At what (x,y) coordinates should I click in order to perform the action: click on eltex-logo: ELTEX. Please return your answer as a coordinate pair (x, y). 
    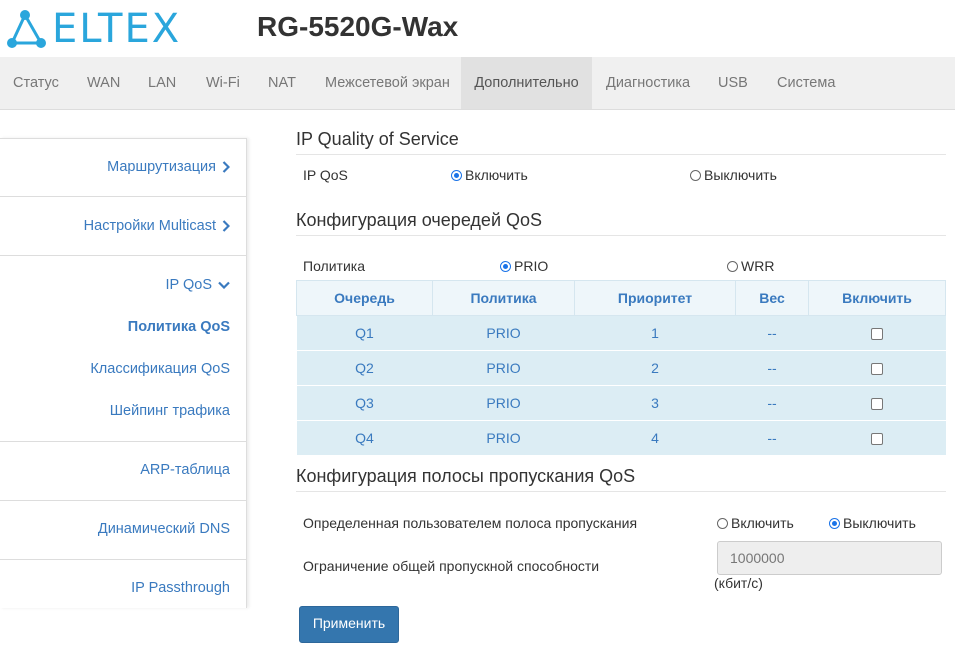
    Looking at the image, I should click on (105, 28).